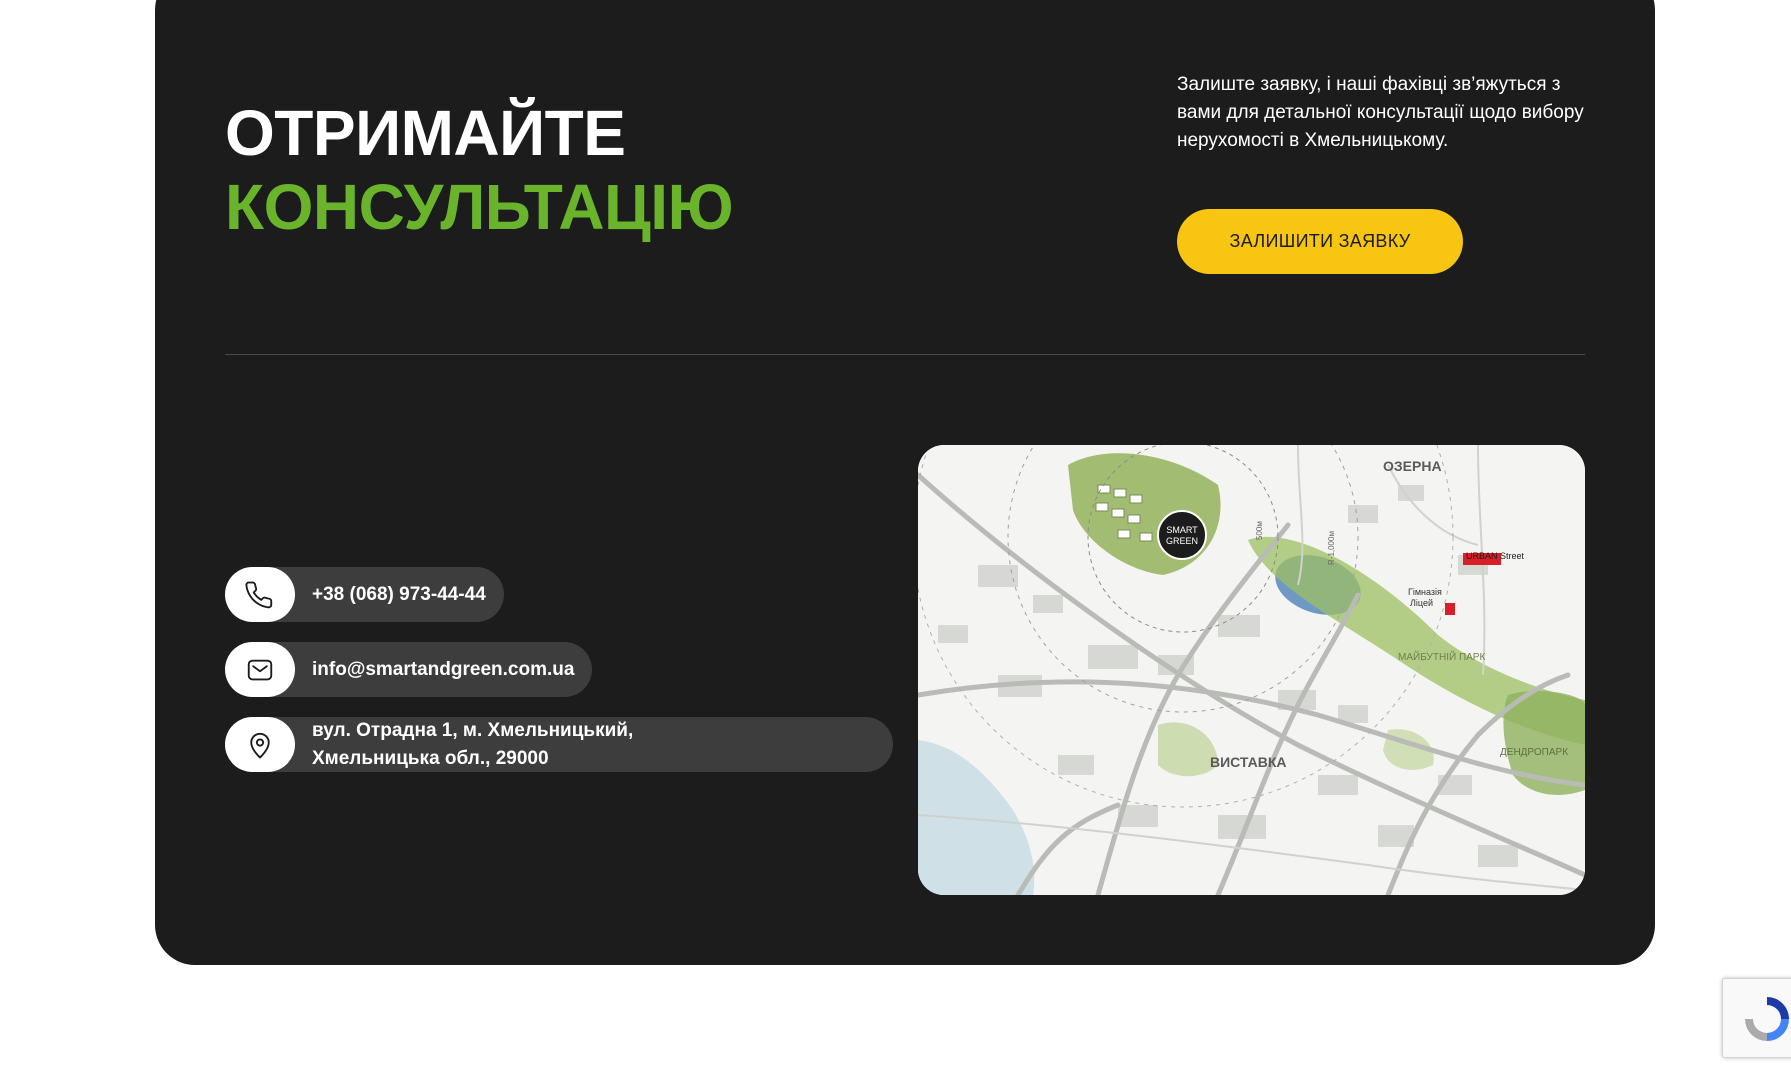 The image size is (1791, 1085). Describe the element at coordinates (260, 594) in the screenshot. I see `phone-icon` at that location.